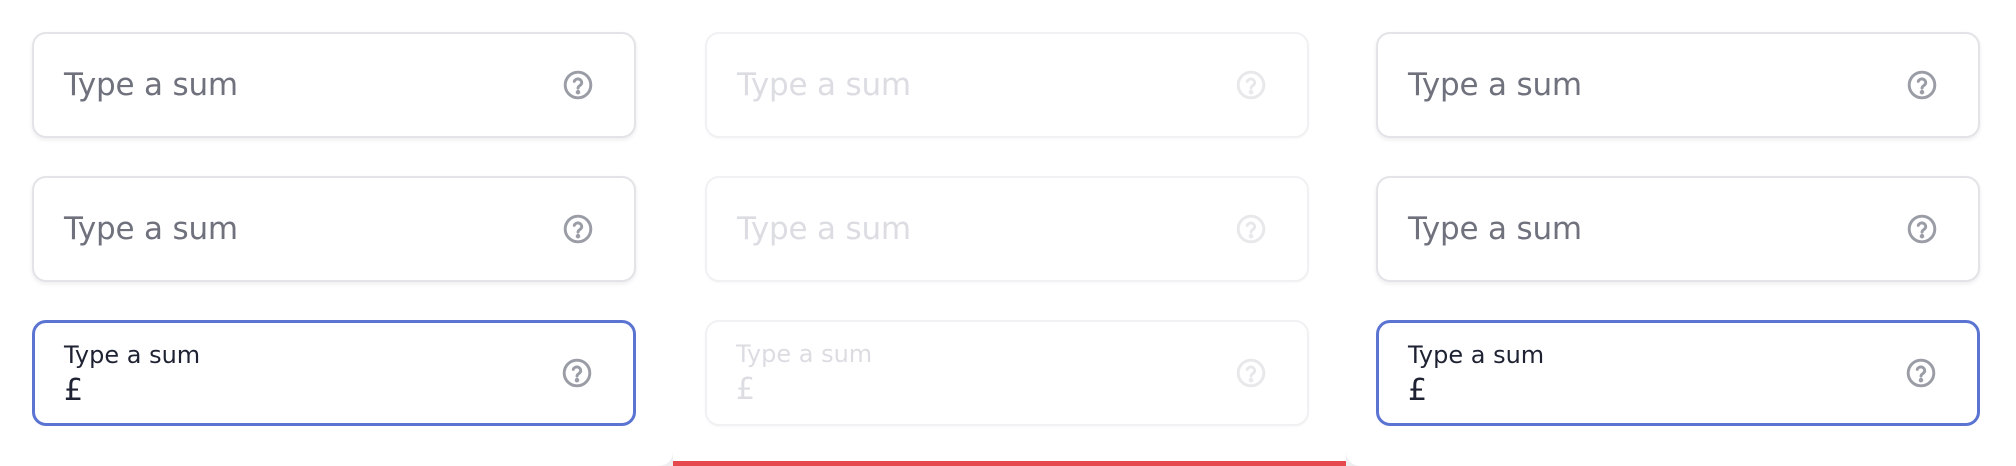 Image resolution: width=2016 pixels, height=466 pixels. Describe the element at coordinates (1007, 373) in the screenshot. I see `sum-input-disabled-filled: Type a sum £` at that location.